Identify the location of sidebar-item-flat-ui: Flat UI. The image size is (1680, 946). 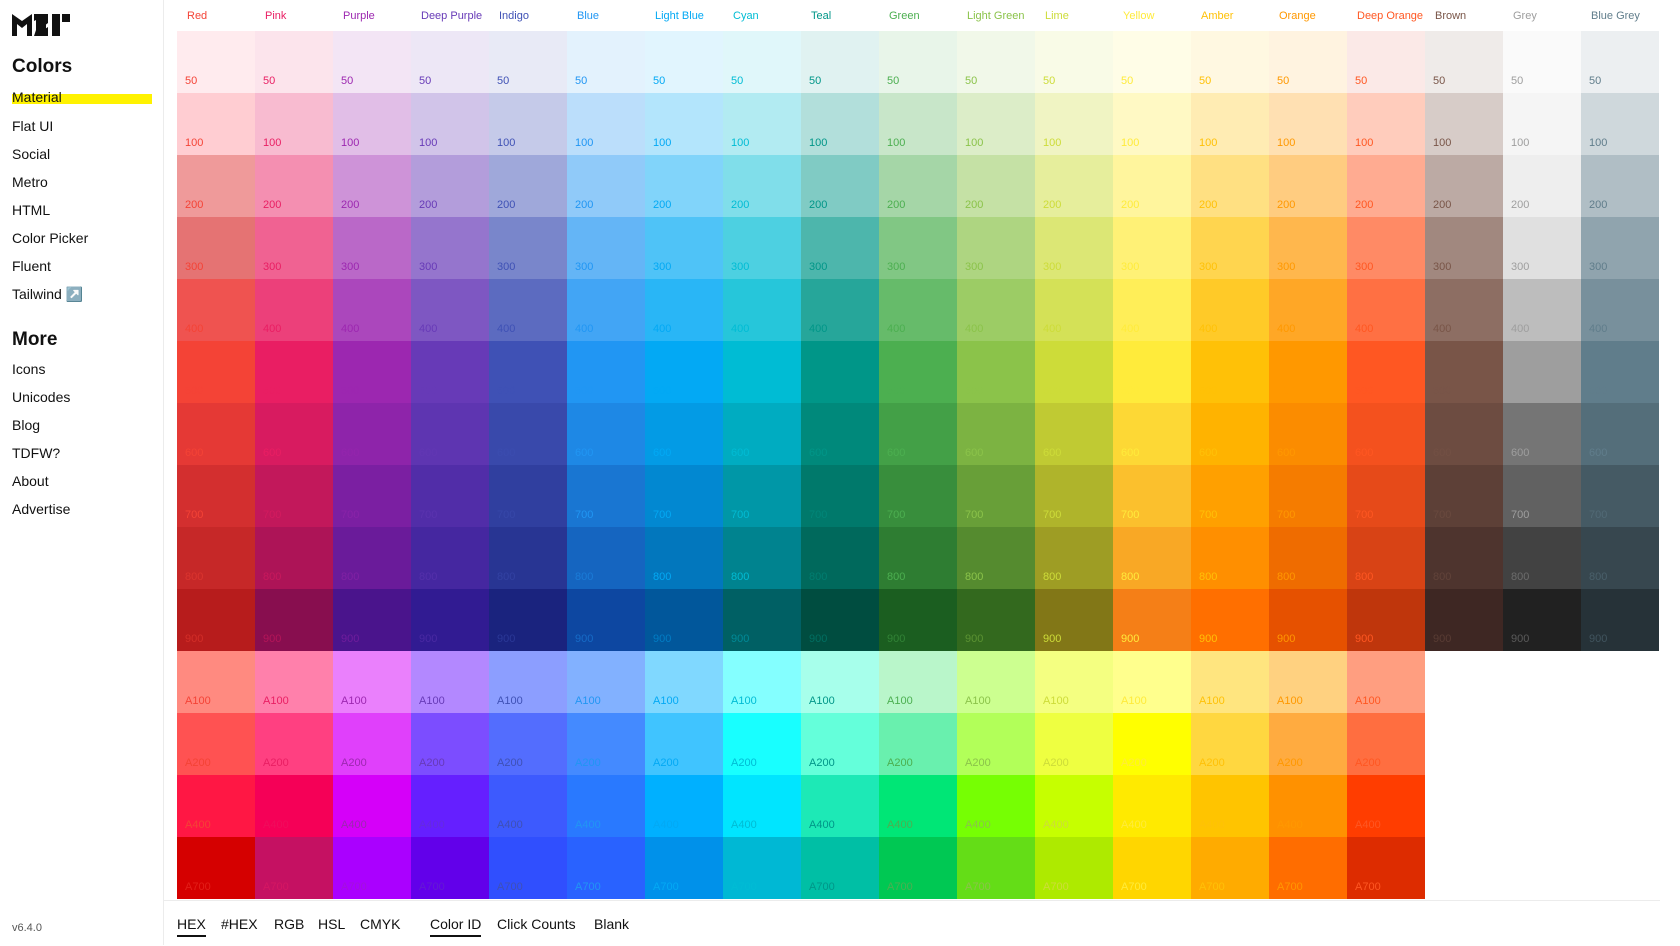
(32, 126).